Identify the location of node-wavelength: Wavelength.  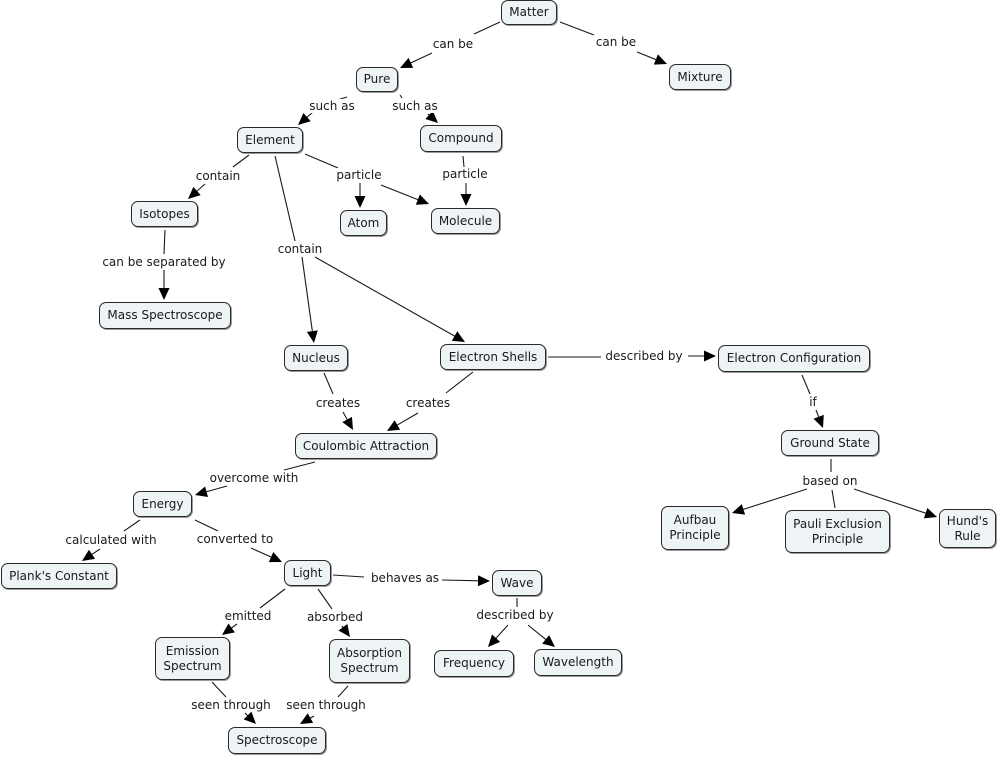
(578, 662).